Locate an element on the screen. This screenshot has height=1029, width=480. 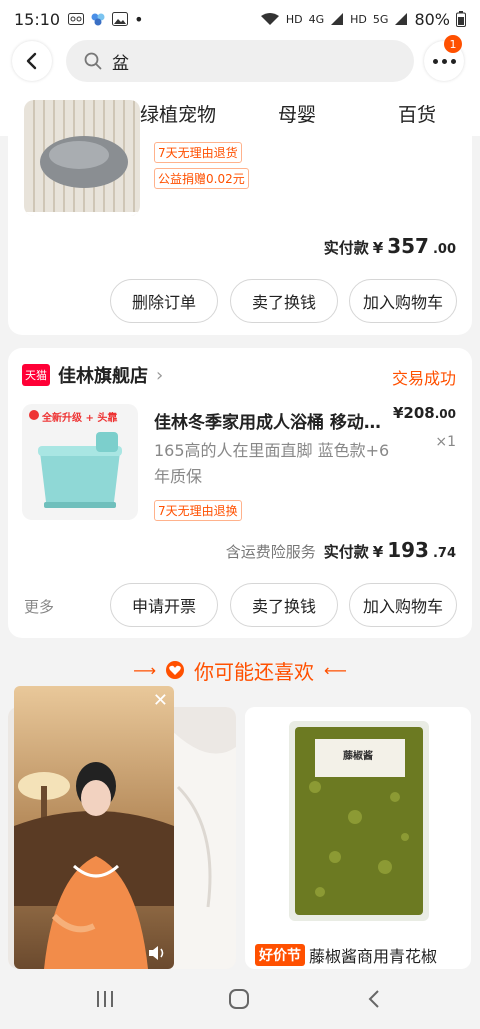
floating-video: ✕ is located at coordinates (94, 827).